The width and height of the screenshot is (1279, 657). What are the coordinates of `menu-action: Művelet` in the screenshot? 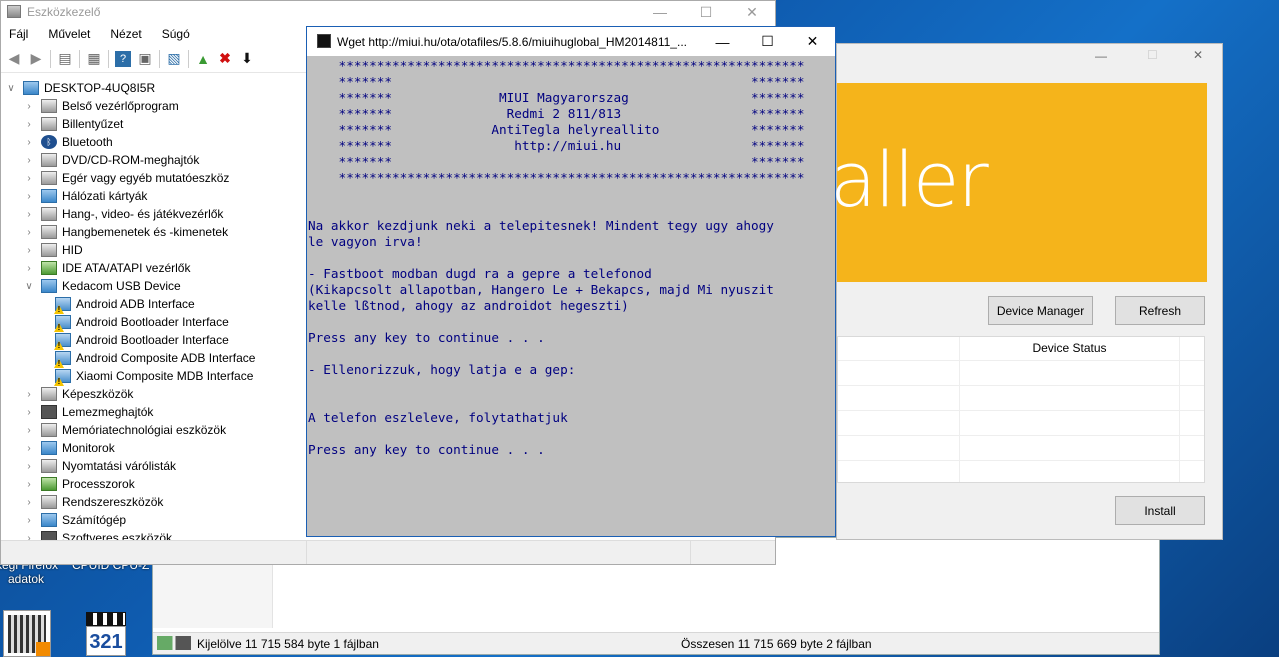 It's located at (69, 34).